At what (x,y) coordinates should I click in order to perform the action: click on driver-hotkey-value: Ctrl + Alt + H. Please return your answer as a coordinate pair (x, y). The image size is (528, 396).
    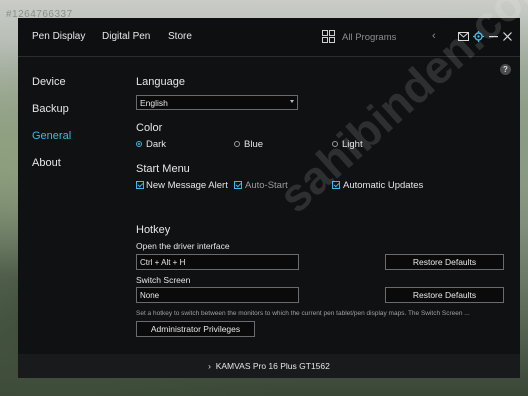
    Looking at the image, I should click on (163, 262).